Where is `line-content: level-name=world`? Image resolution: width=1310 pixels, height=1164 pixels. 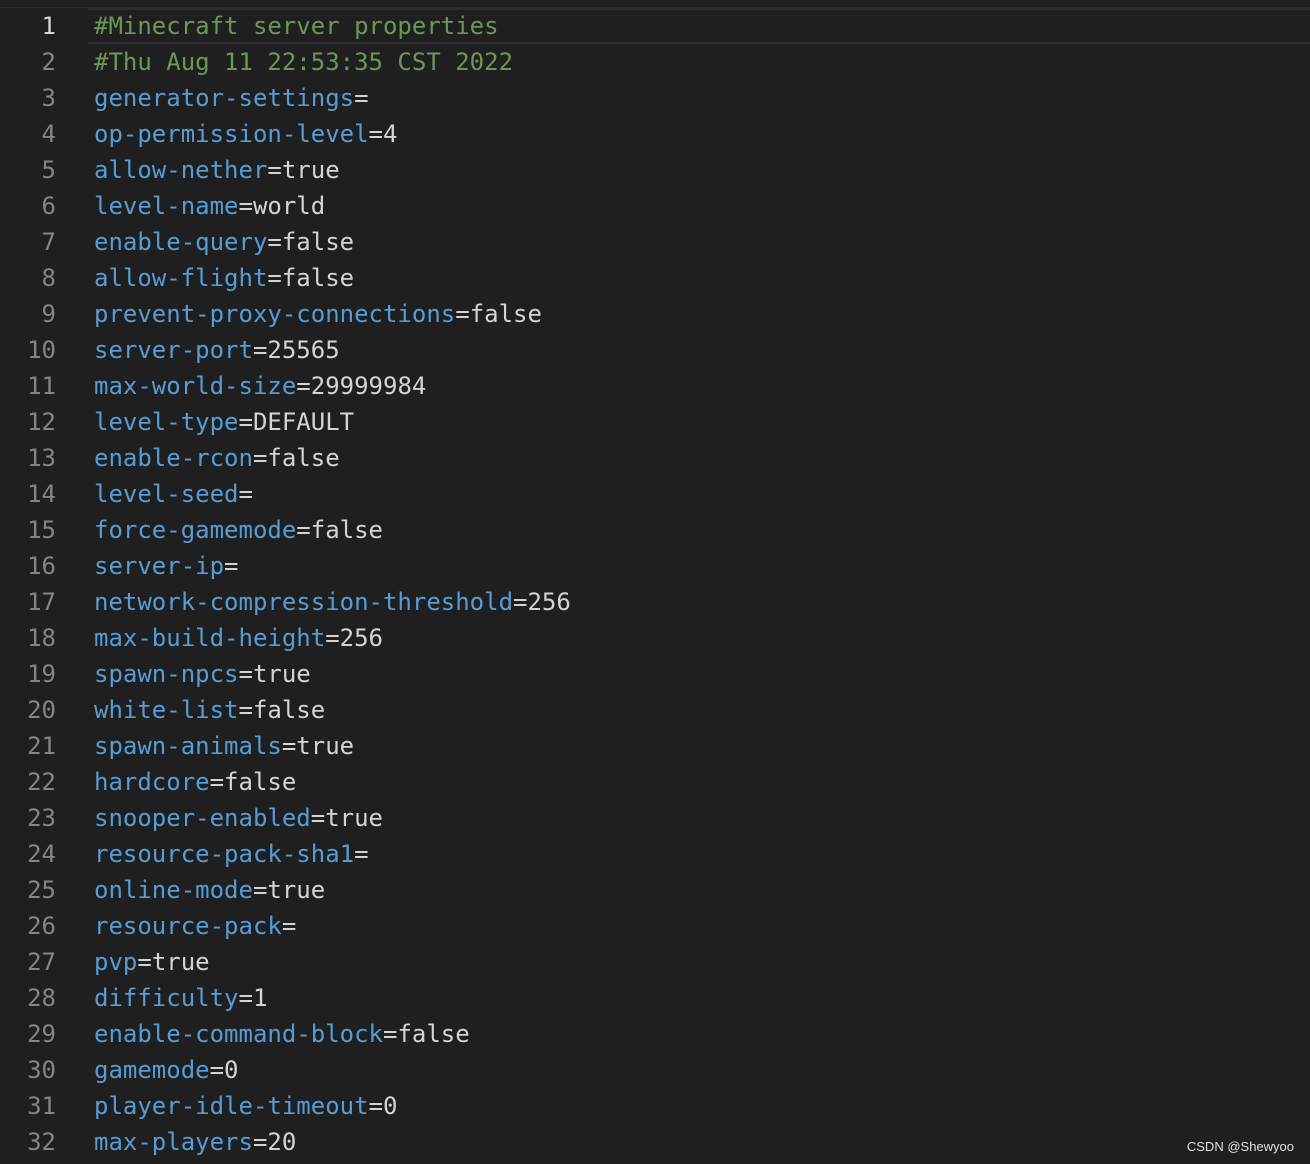 line-content: level-name=world is located at coordinates (209, 206).